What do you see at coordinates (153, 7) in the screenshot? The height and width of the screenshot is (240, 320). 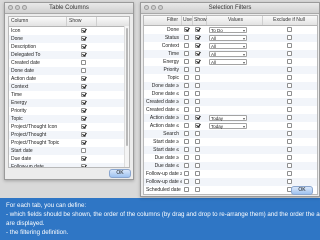 I see `minimize-window-button` at bounding box center [153, 7].